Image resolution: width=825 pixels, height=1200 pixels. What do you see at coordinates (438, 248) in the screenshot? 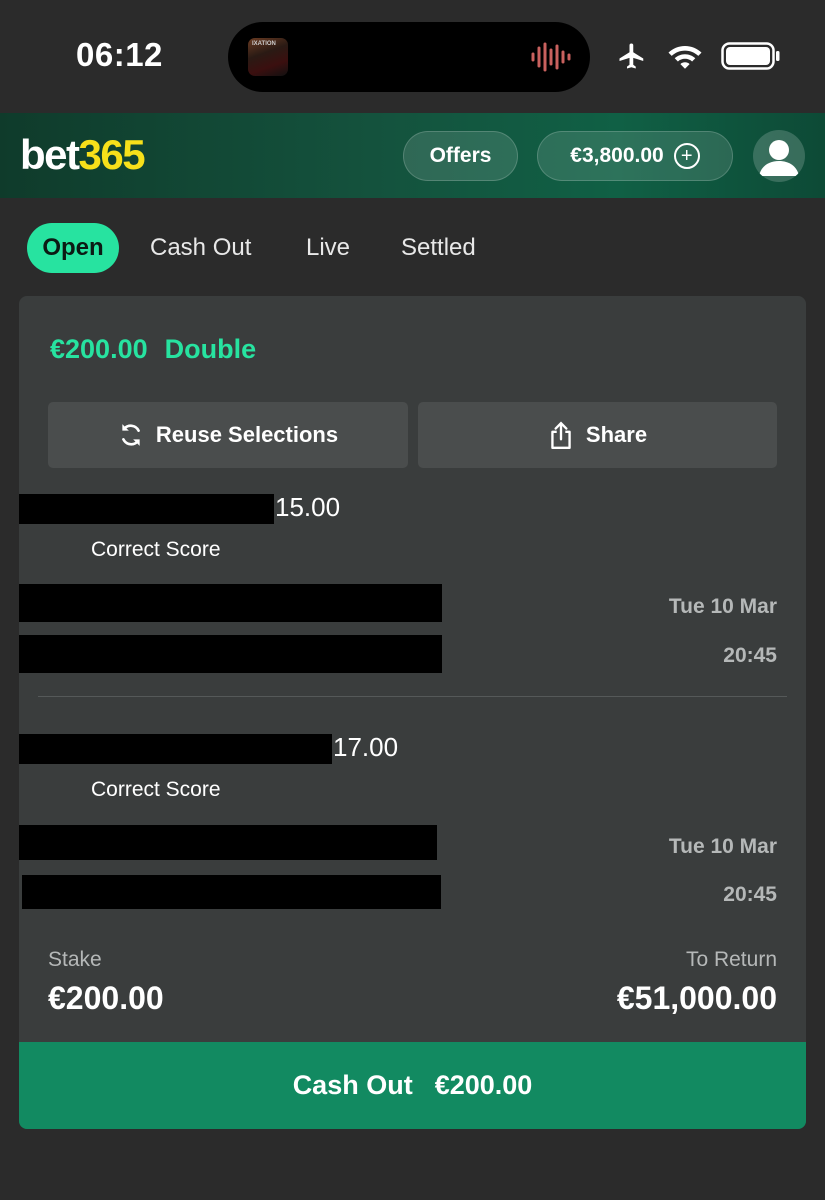
I see `tab-settled: Settled` at bounding box center [438, 248].